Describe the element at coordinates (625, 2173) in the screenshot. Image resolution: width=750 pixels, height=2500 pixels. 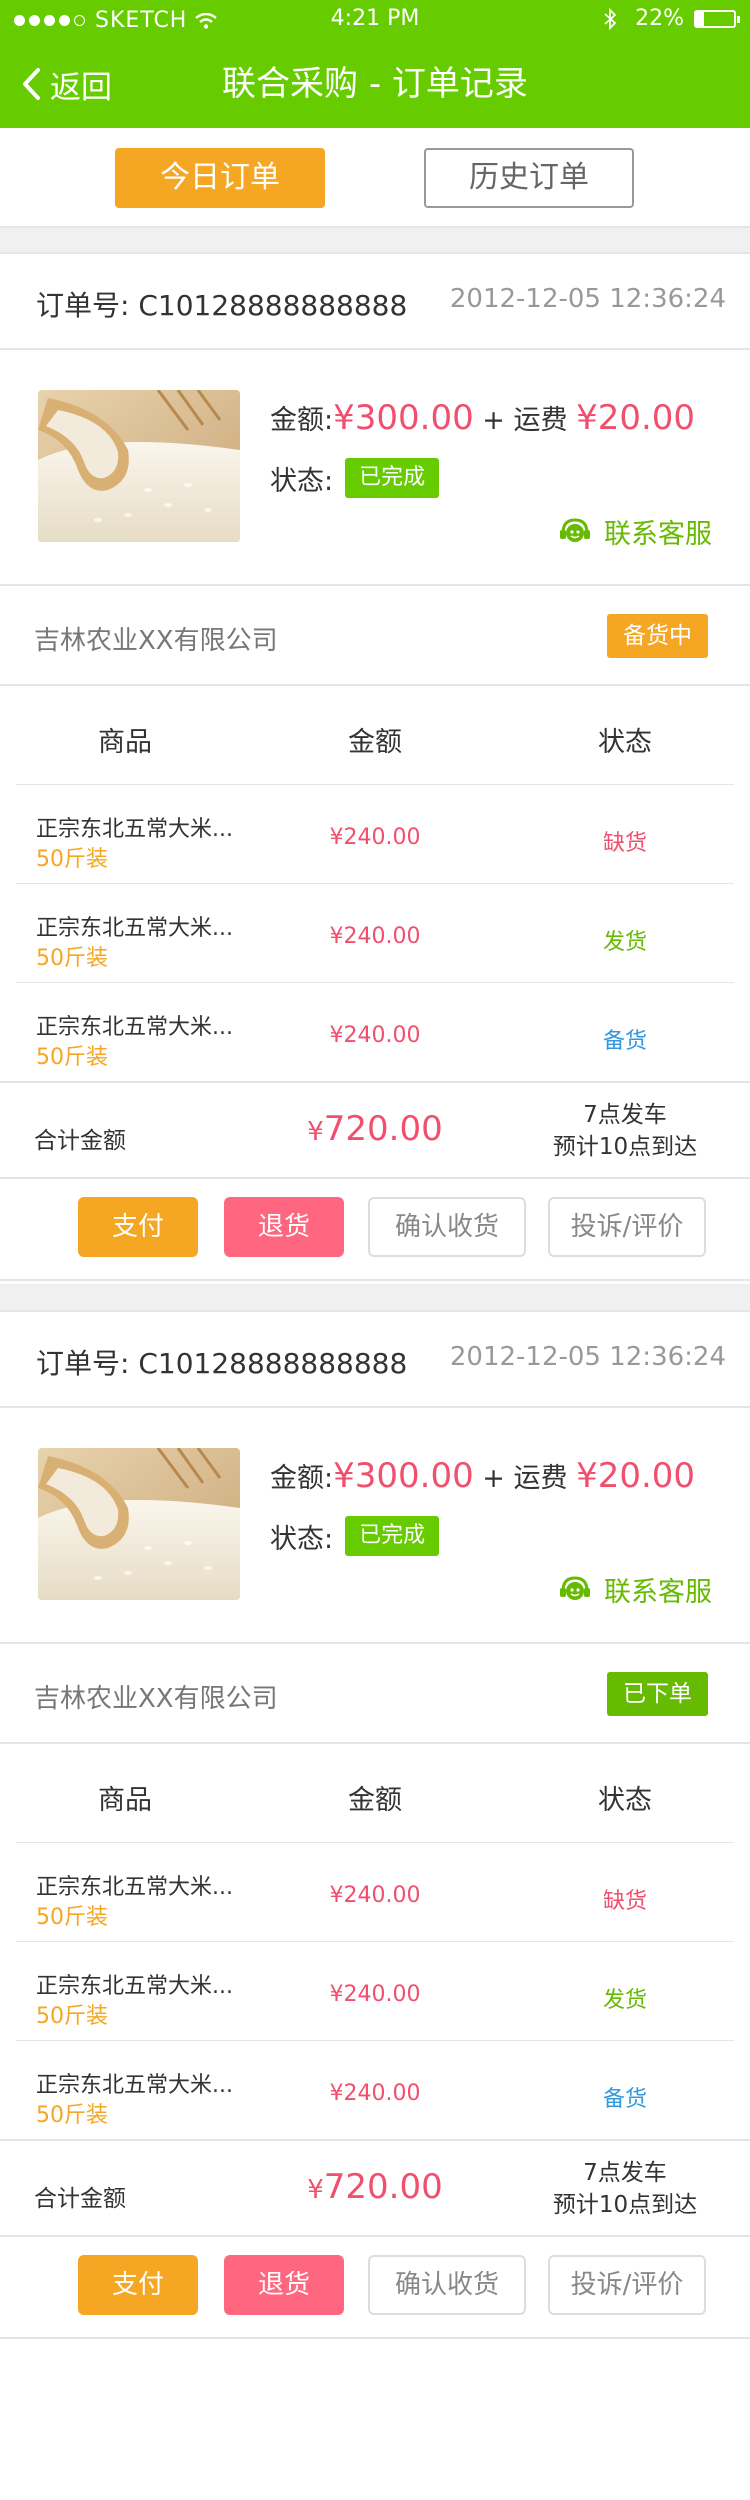
I see `departure-time: 7点发车` at that location.